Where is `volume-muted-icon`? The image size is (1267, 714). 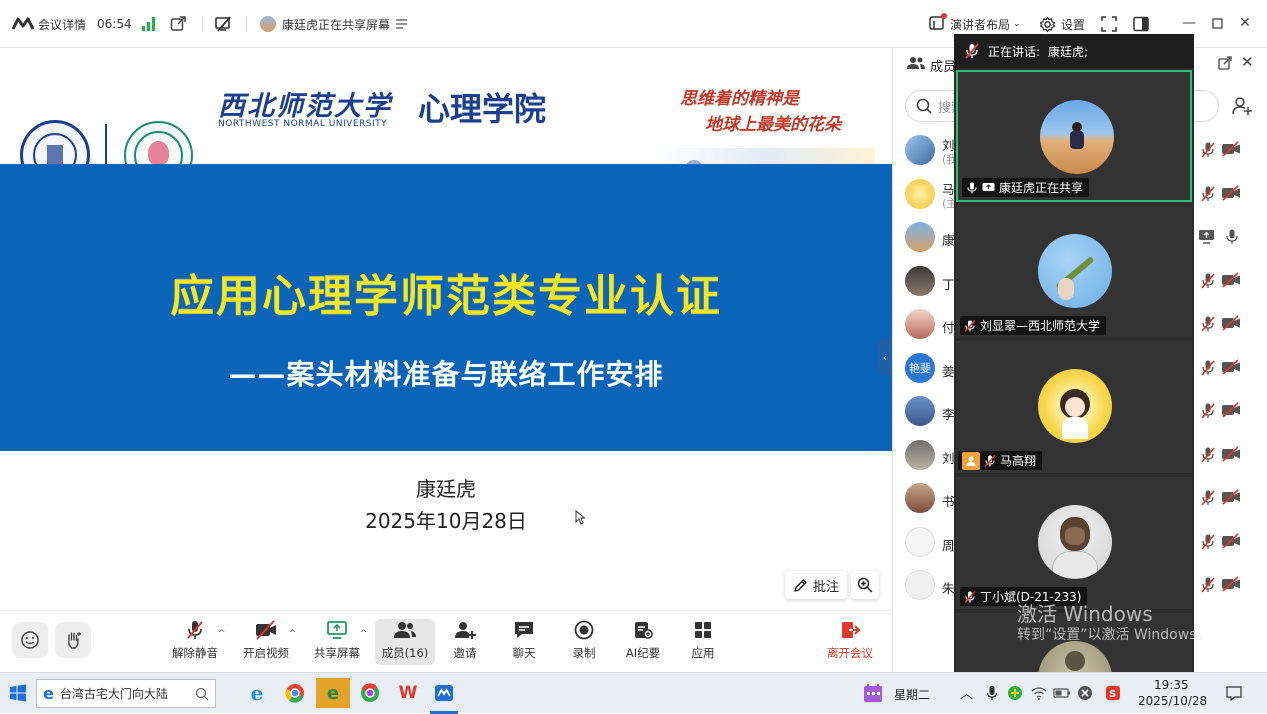
volume-muted-icon is located at coordinates (1085, 693).